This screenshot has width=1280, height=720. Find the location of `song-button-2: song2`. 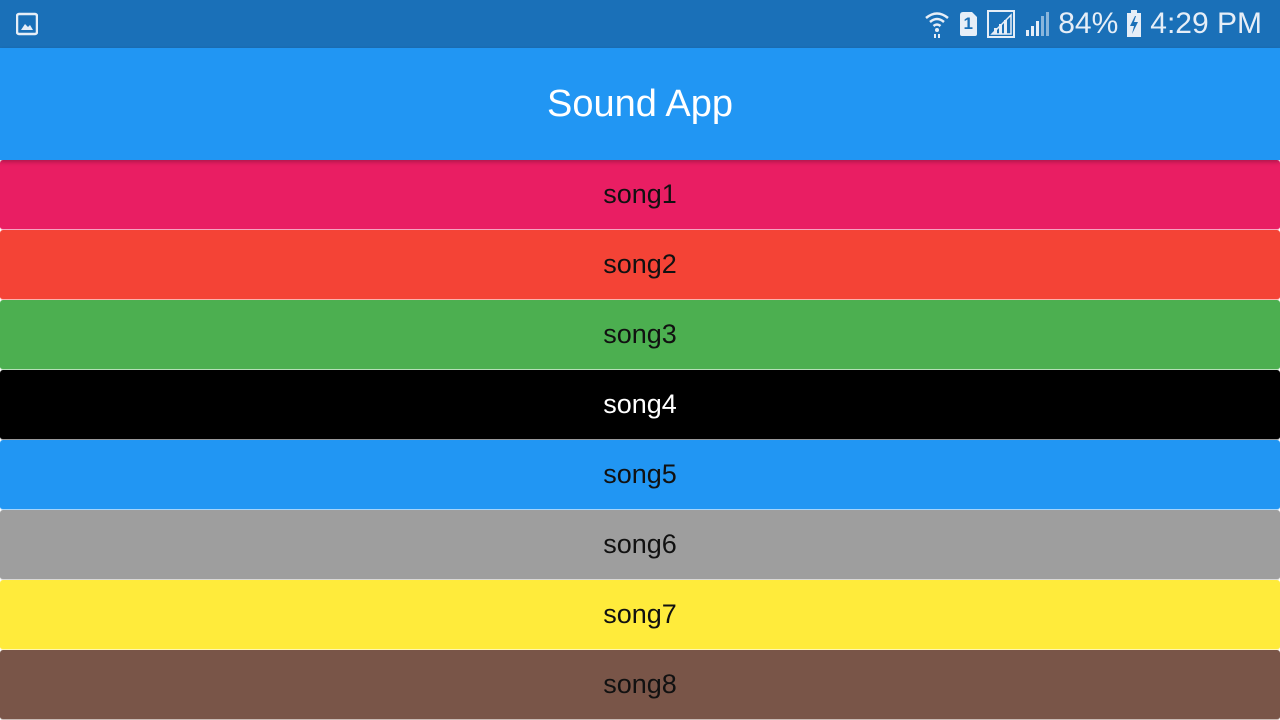

song-button-2: song2 is located at coordinates (640, 265).